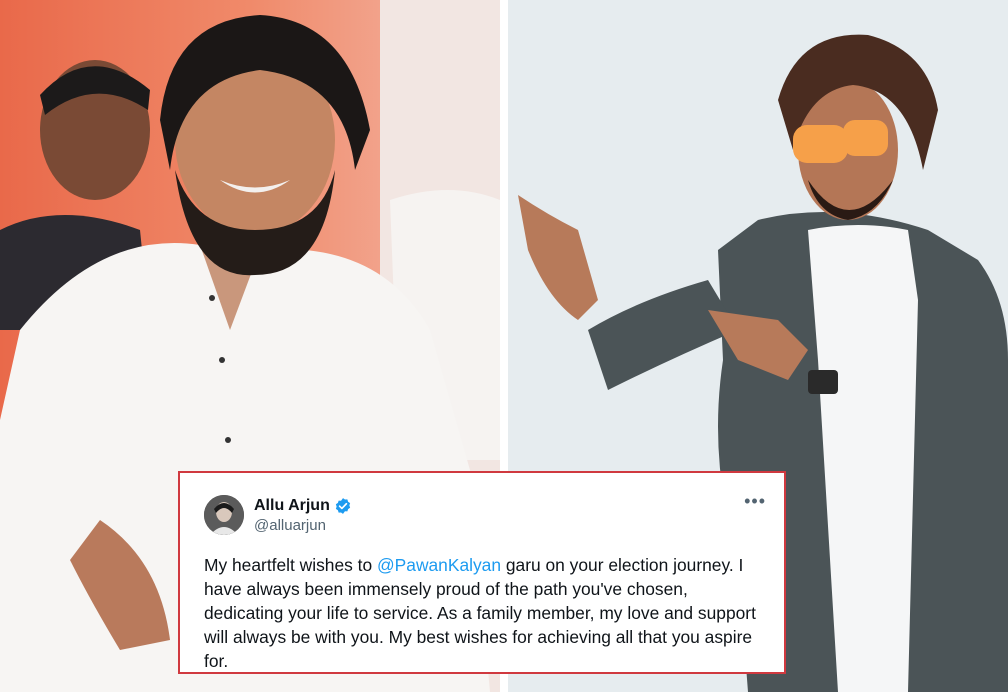 The image size is (1008, 692). I want to click on display-name: Allu Arjun, so click(303, 506).